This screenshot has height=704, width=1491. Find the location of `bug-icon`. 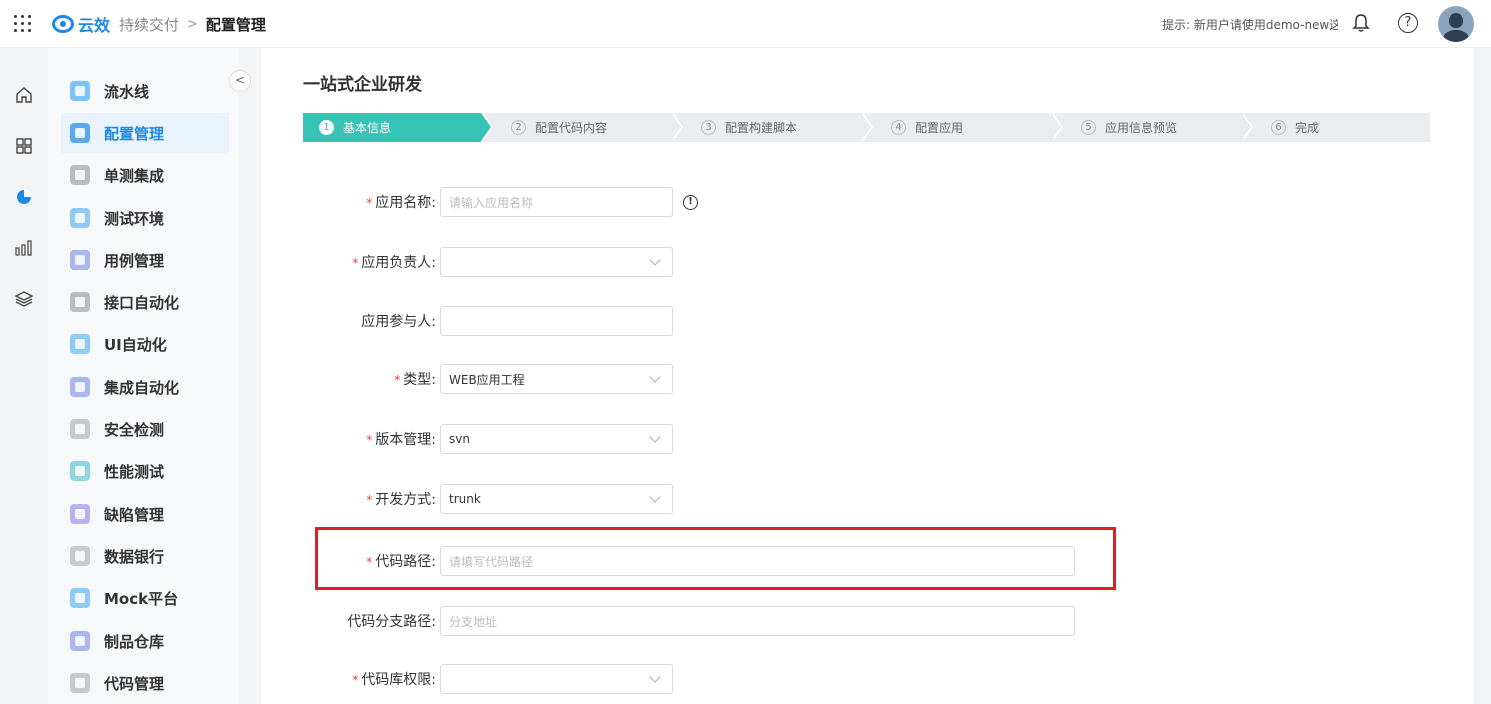

bug-icon is located at coordinates (80, 514).